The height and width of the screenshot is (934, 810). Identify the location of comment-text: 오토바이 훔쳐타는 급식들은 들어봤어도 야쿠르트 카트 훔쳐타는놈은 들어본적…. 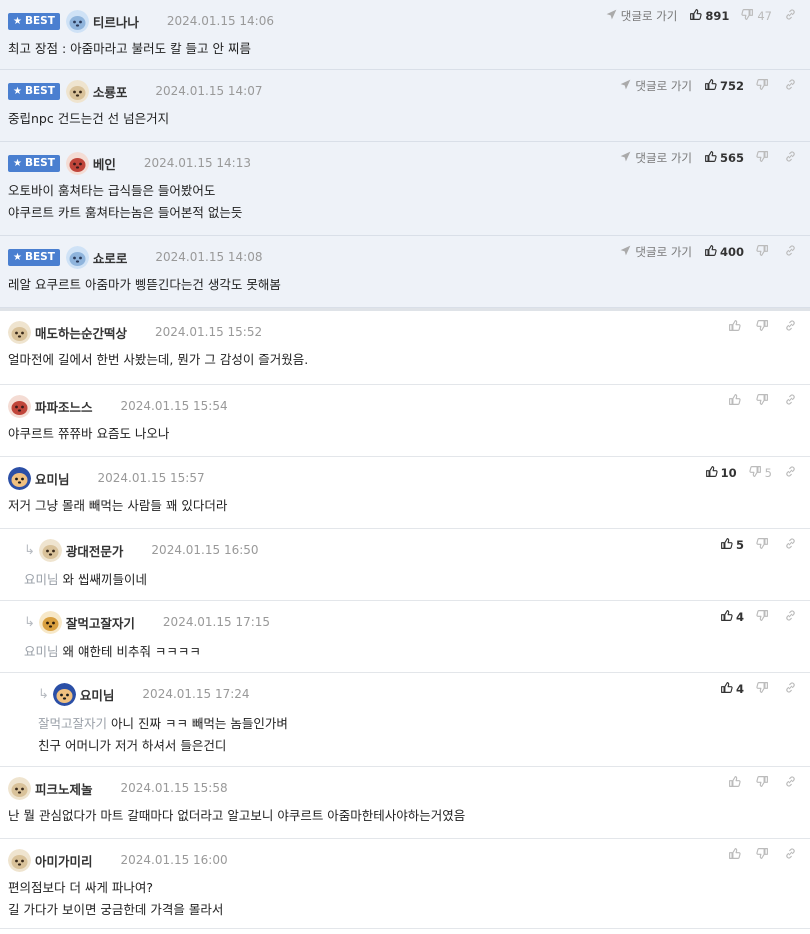
(125, 201).